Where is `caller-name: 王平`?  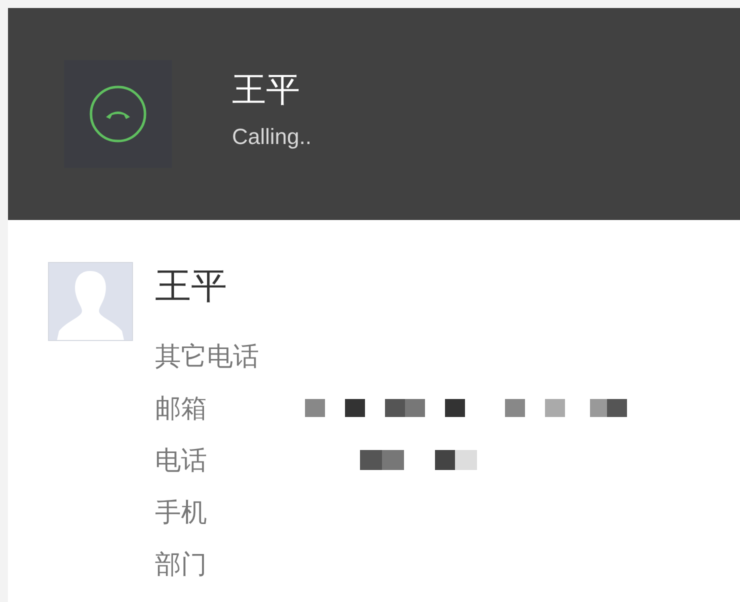
caller-name: 王平 is located at coordinates (266, 90).